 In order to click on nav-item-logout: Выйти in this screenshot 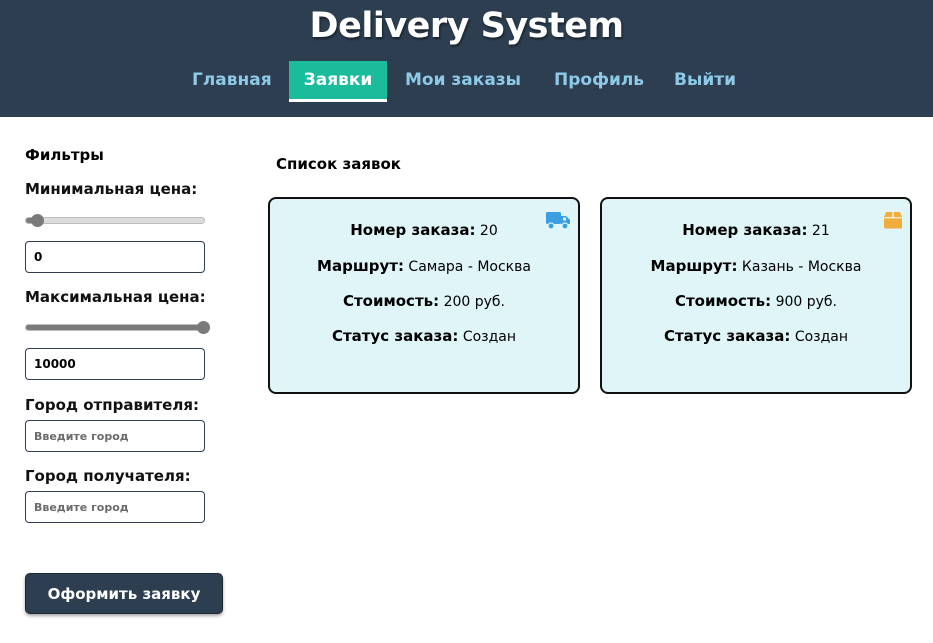, I will do `click(705, 80)`.